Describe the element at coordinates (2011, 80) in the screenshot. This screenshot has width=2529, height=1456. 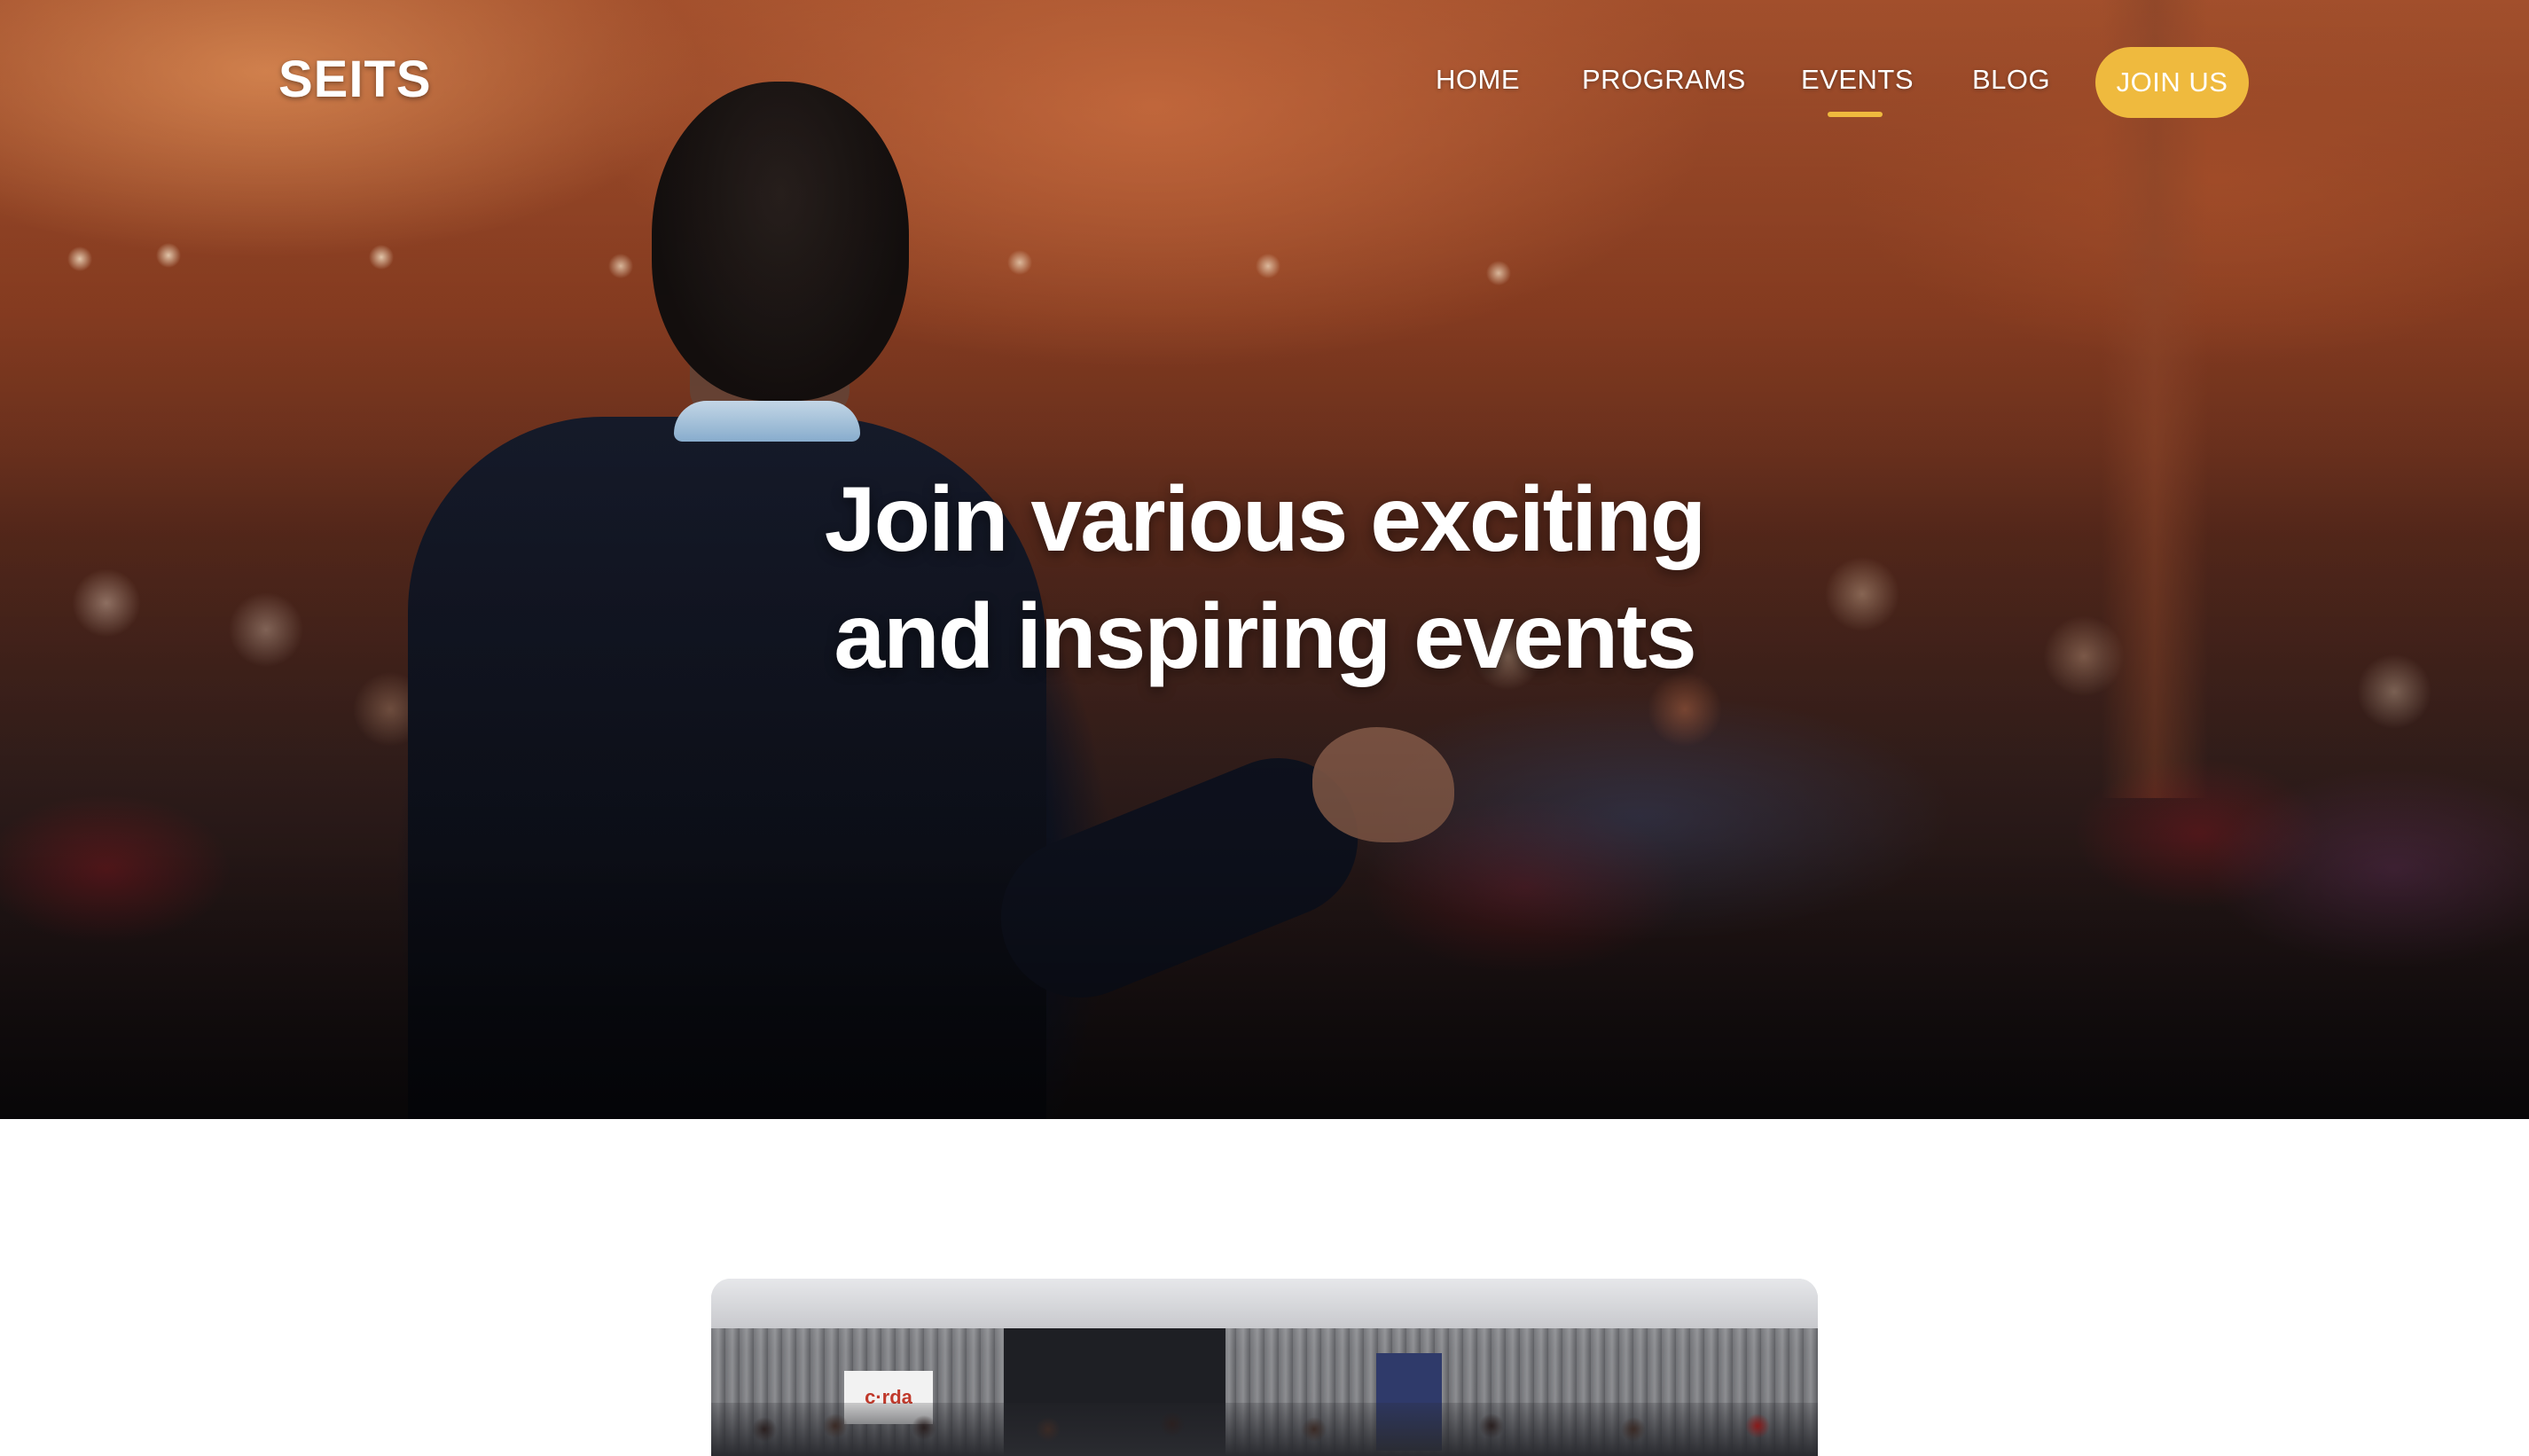
I see `nav-blog-link: BLOG` at that location.